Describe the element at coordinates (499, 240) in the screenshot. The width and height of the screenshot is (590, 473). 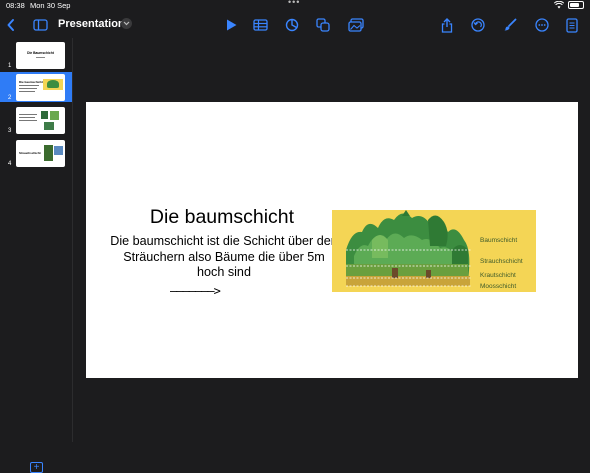
I see `layer-label-baumschicht: Baumschicht` at that location.